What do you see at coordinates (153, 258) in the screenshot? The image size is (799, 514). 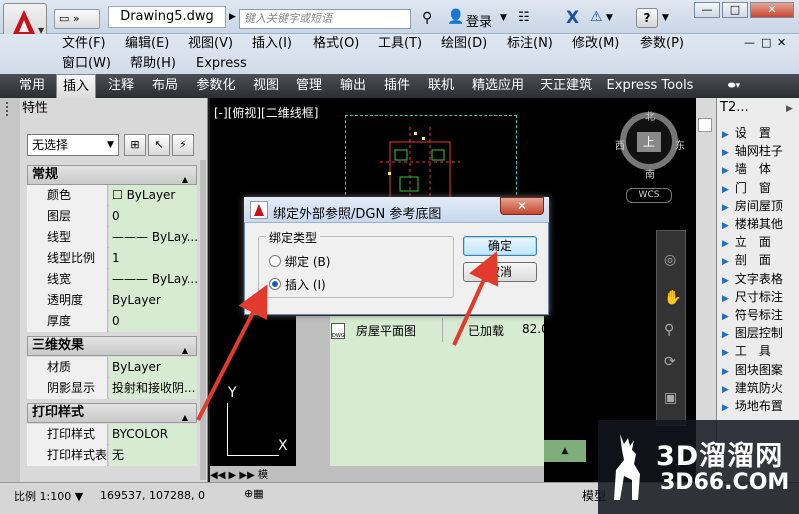 I see `property-value: 1` at bounding box center [153, 258].